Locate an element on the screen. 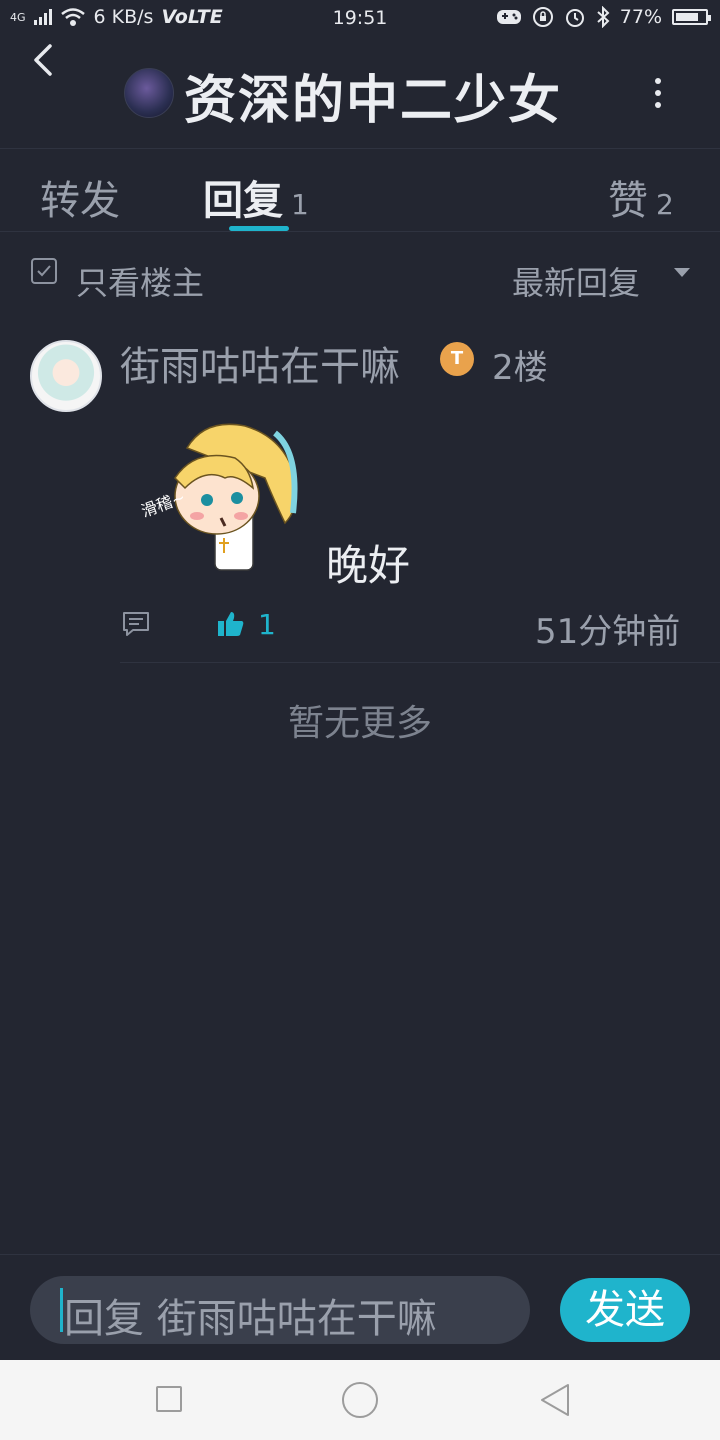 The height and width of the screenshot is (1440, 720). comment-icon is located at coordinates (136, 624).